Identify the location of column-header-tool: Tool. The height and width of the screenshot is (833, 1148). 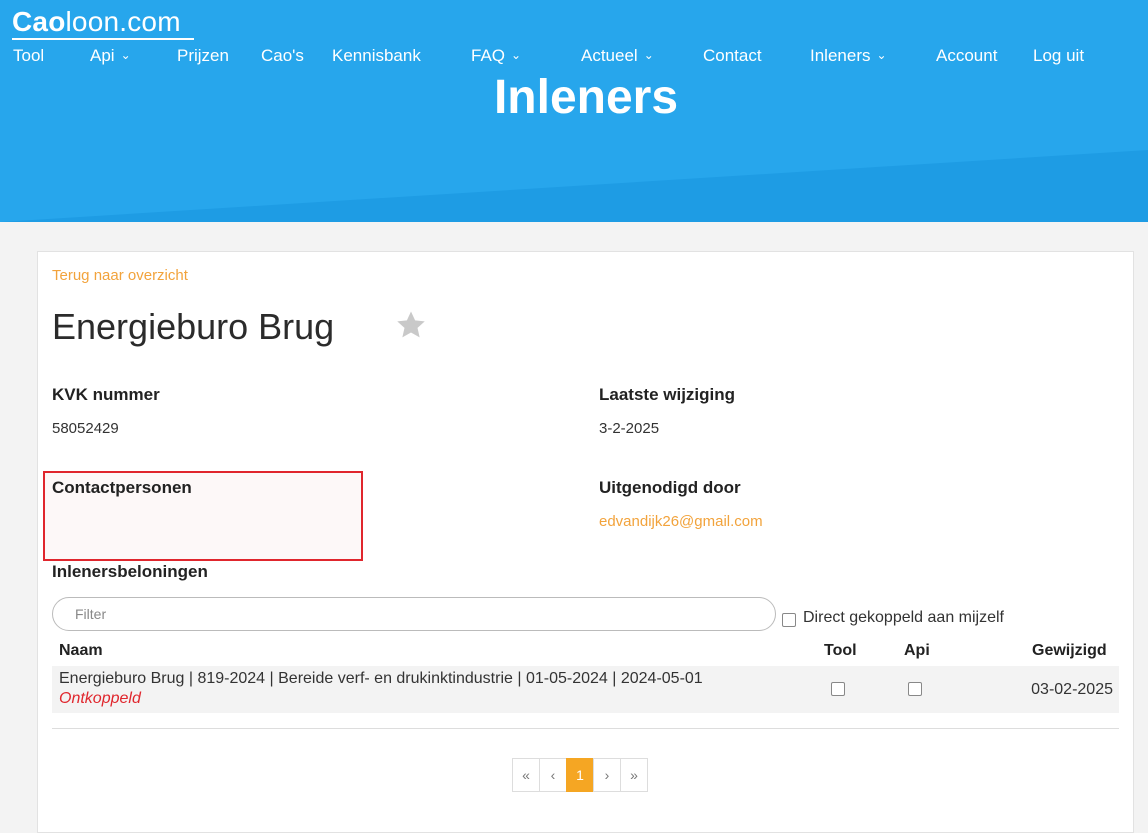
(840, 650).